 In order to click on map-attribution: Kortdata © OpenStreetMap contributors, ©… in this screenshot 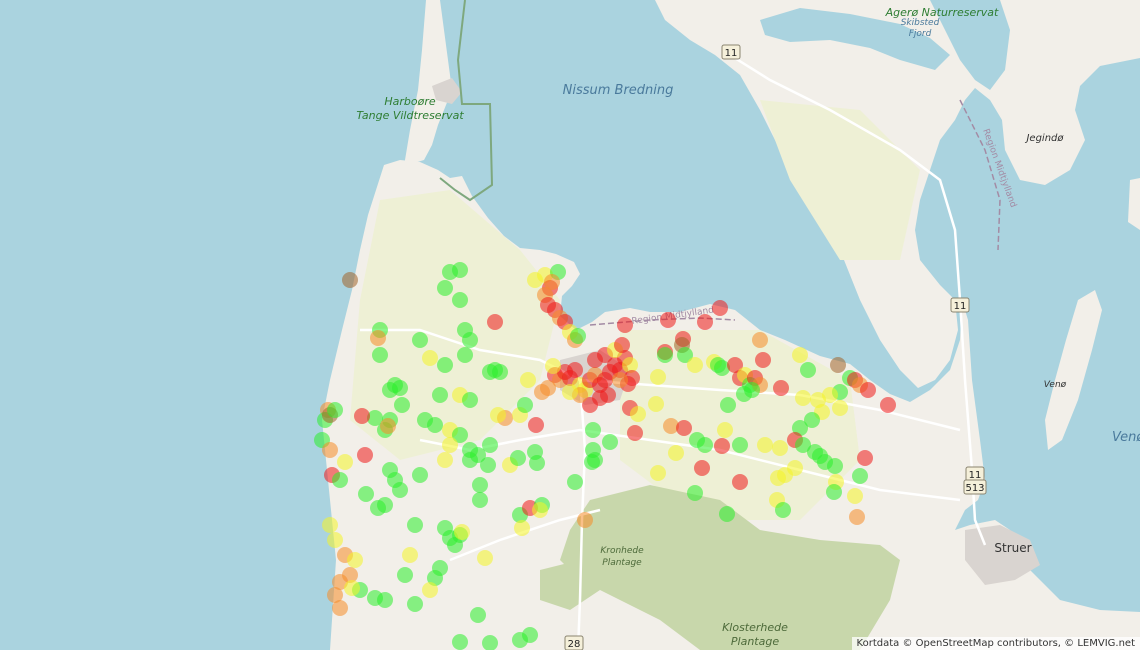, I will do `click(995, 643)`.